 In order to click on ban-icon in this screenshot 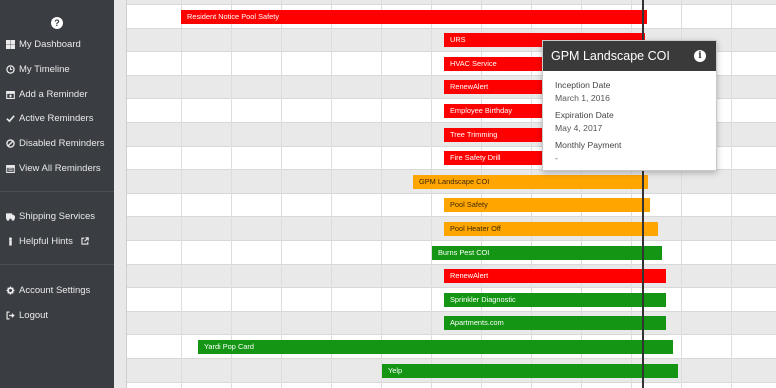, I will do `click(10, 143)`.